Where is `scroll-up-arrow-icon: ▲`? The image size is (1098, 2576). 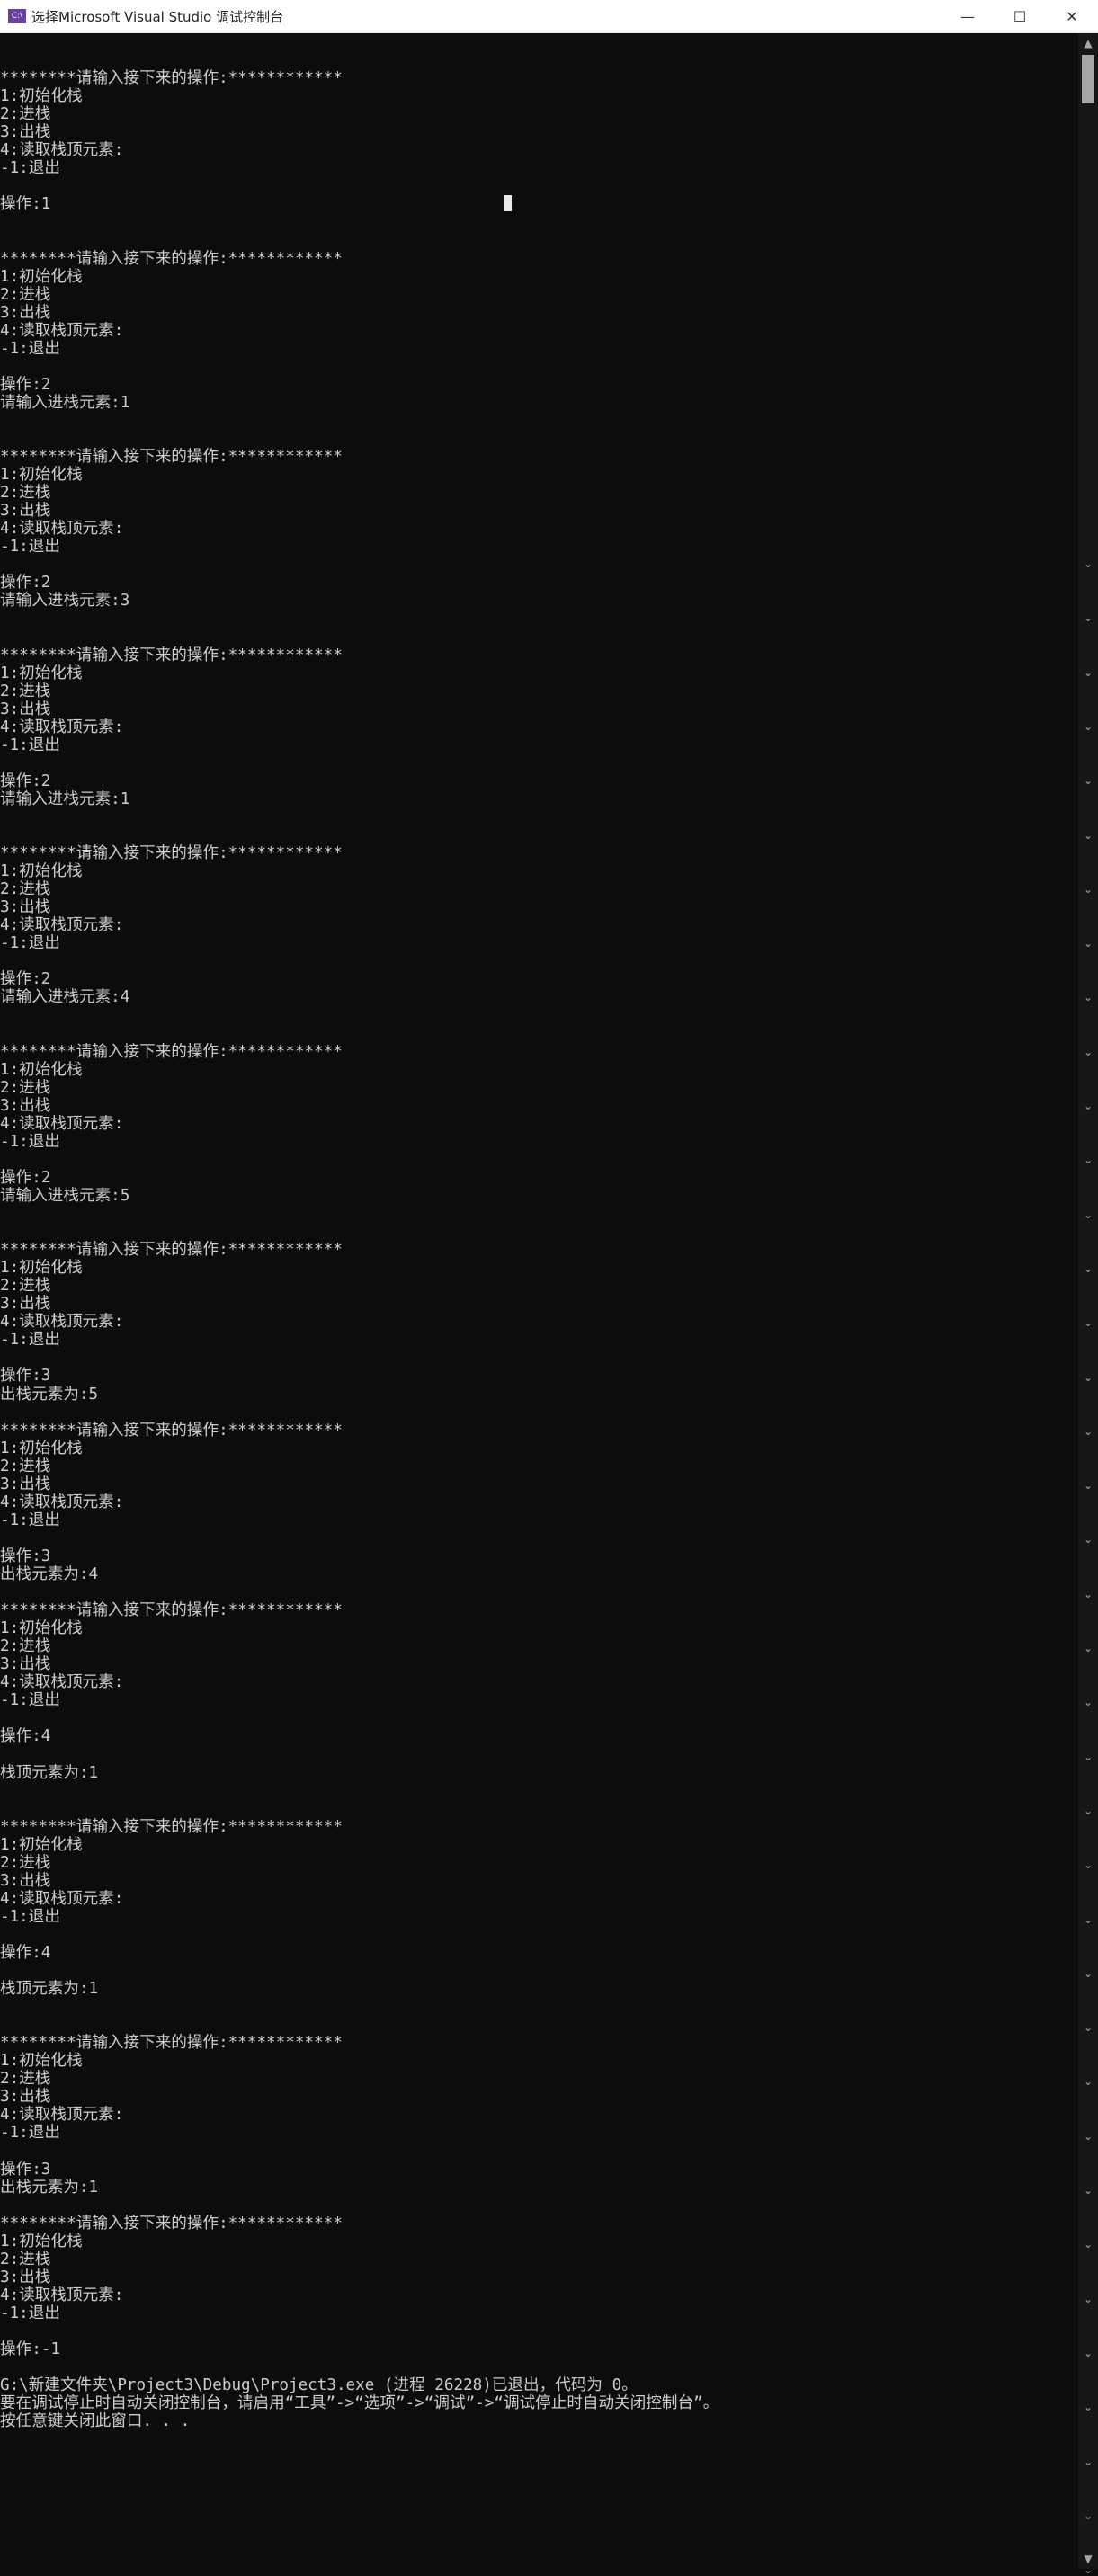 scroll-up-arrow-icon: ▲ is located at coordinates (1088, 43).